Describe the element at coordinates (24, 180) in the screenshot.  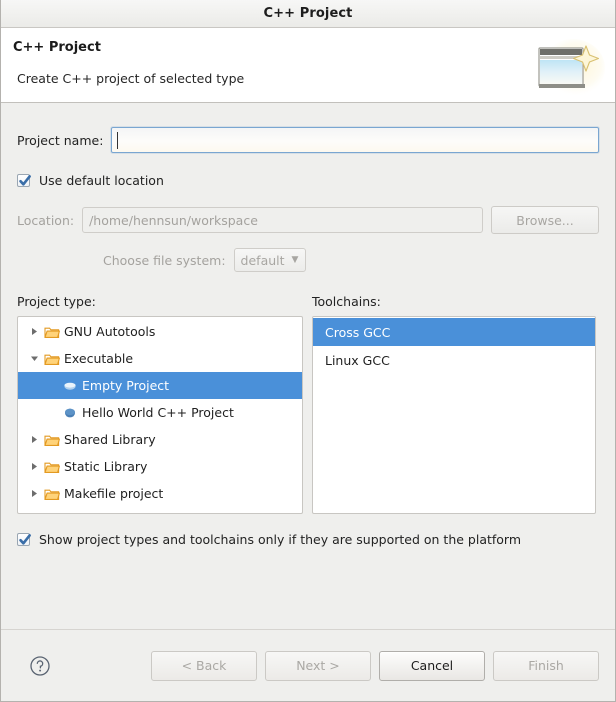
I see `use-default-location-checkbox` at that location.